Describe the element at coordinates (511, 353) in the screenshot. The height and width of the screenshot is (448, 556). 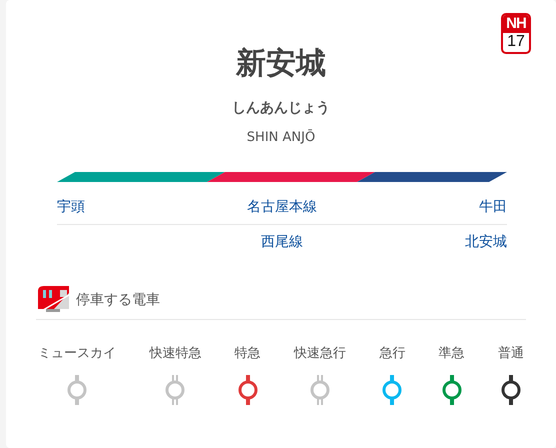
I see `train-type-label: 普通` at that location.